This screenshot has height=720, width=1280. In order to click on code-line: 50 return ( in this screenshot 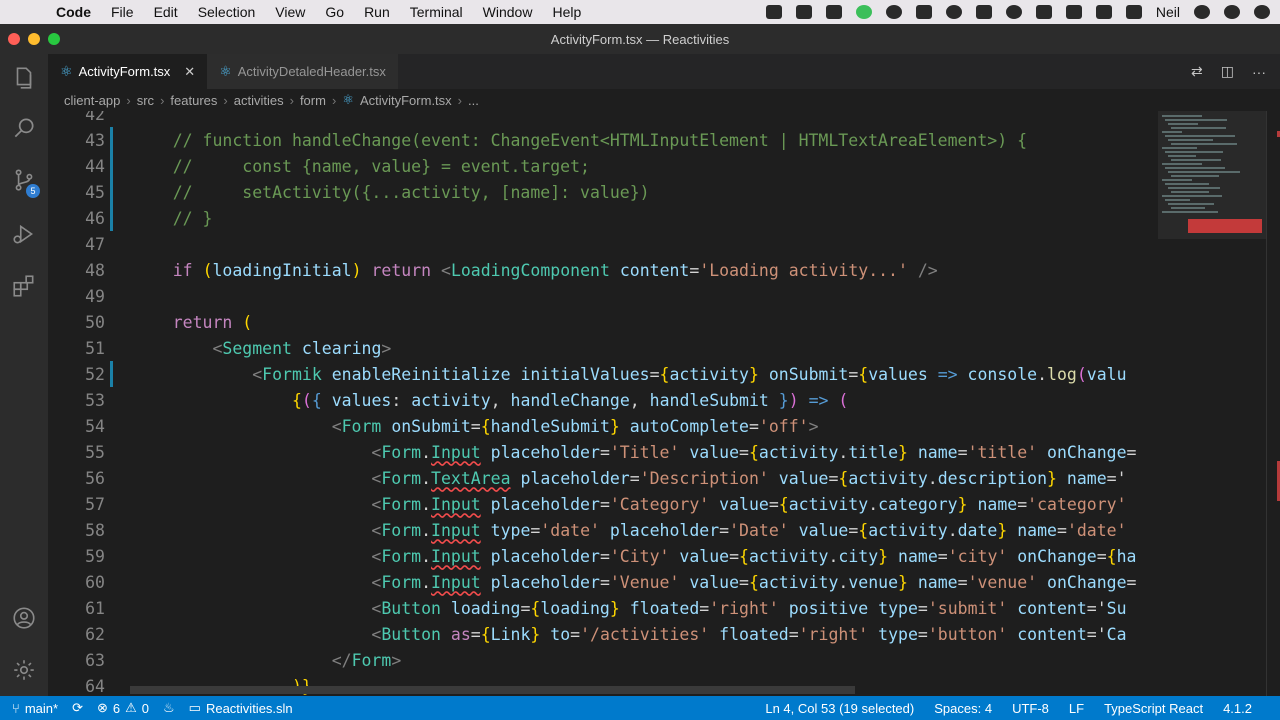, I will do `click(603, 322)`.